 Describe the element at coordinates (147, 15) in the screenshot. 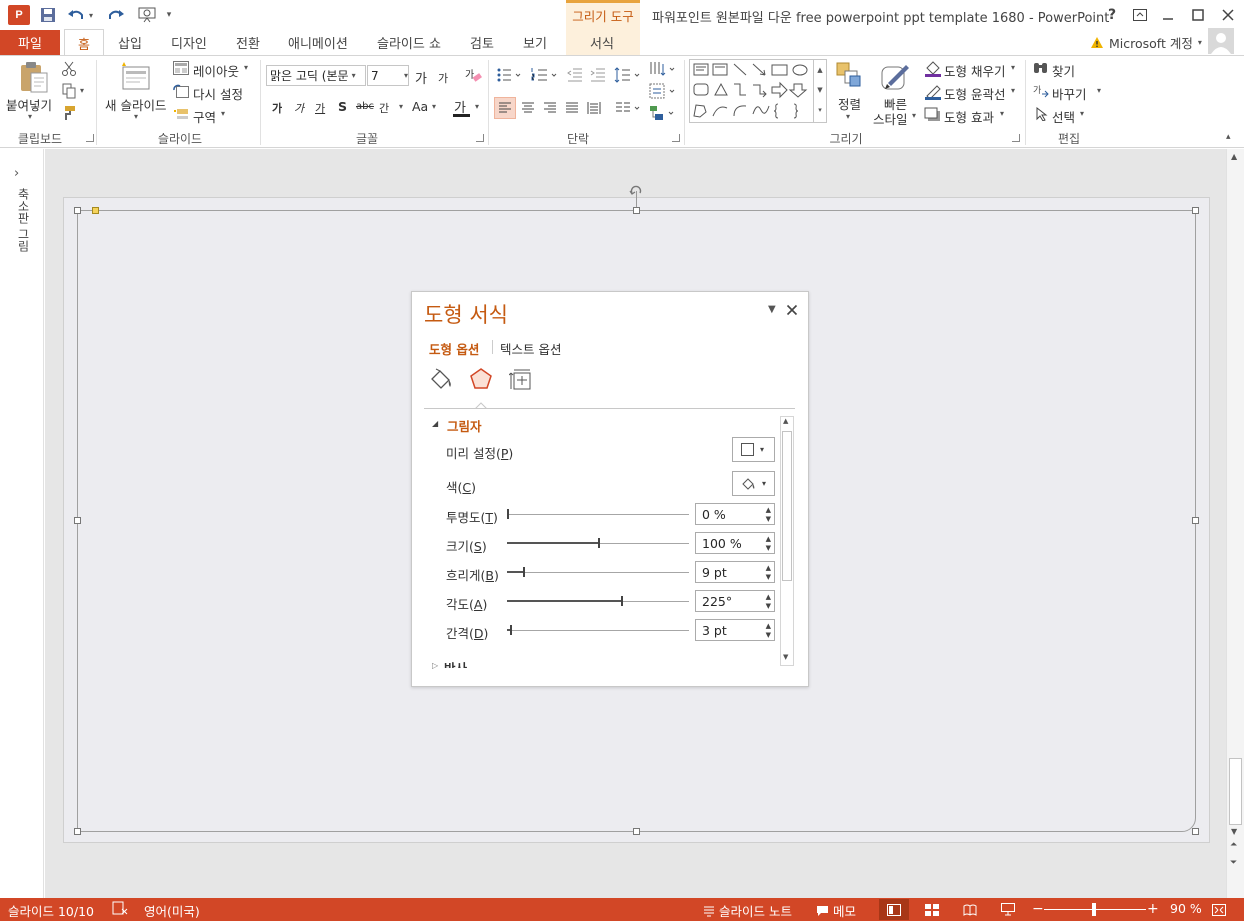

I see `start-slideshow-icon` at that location.